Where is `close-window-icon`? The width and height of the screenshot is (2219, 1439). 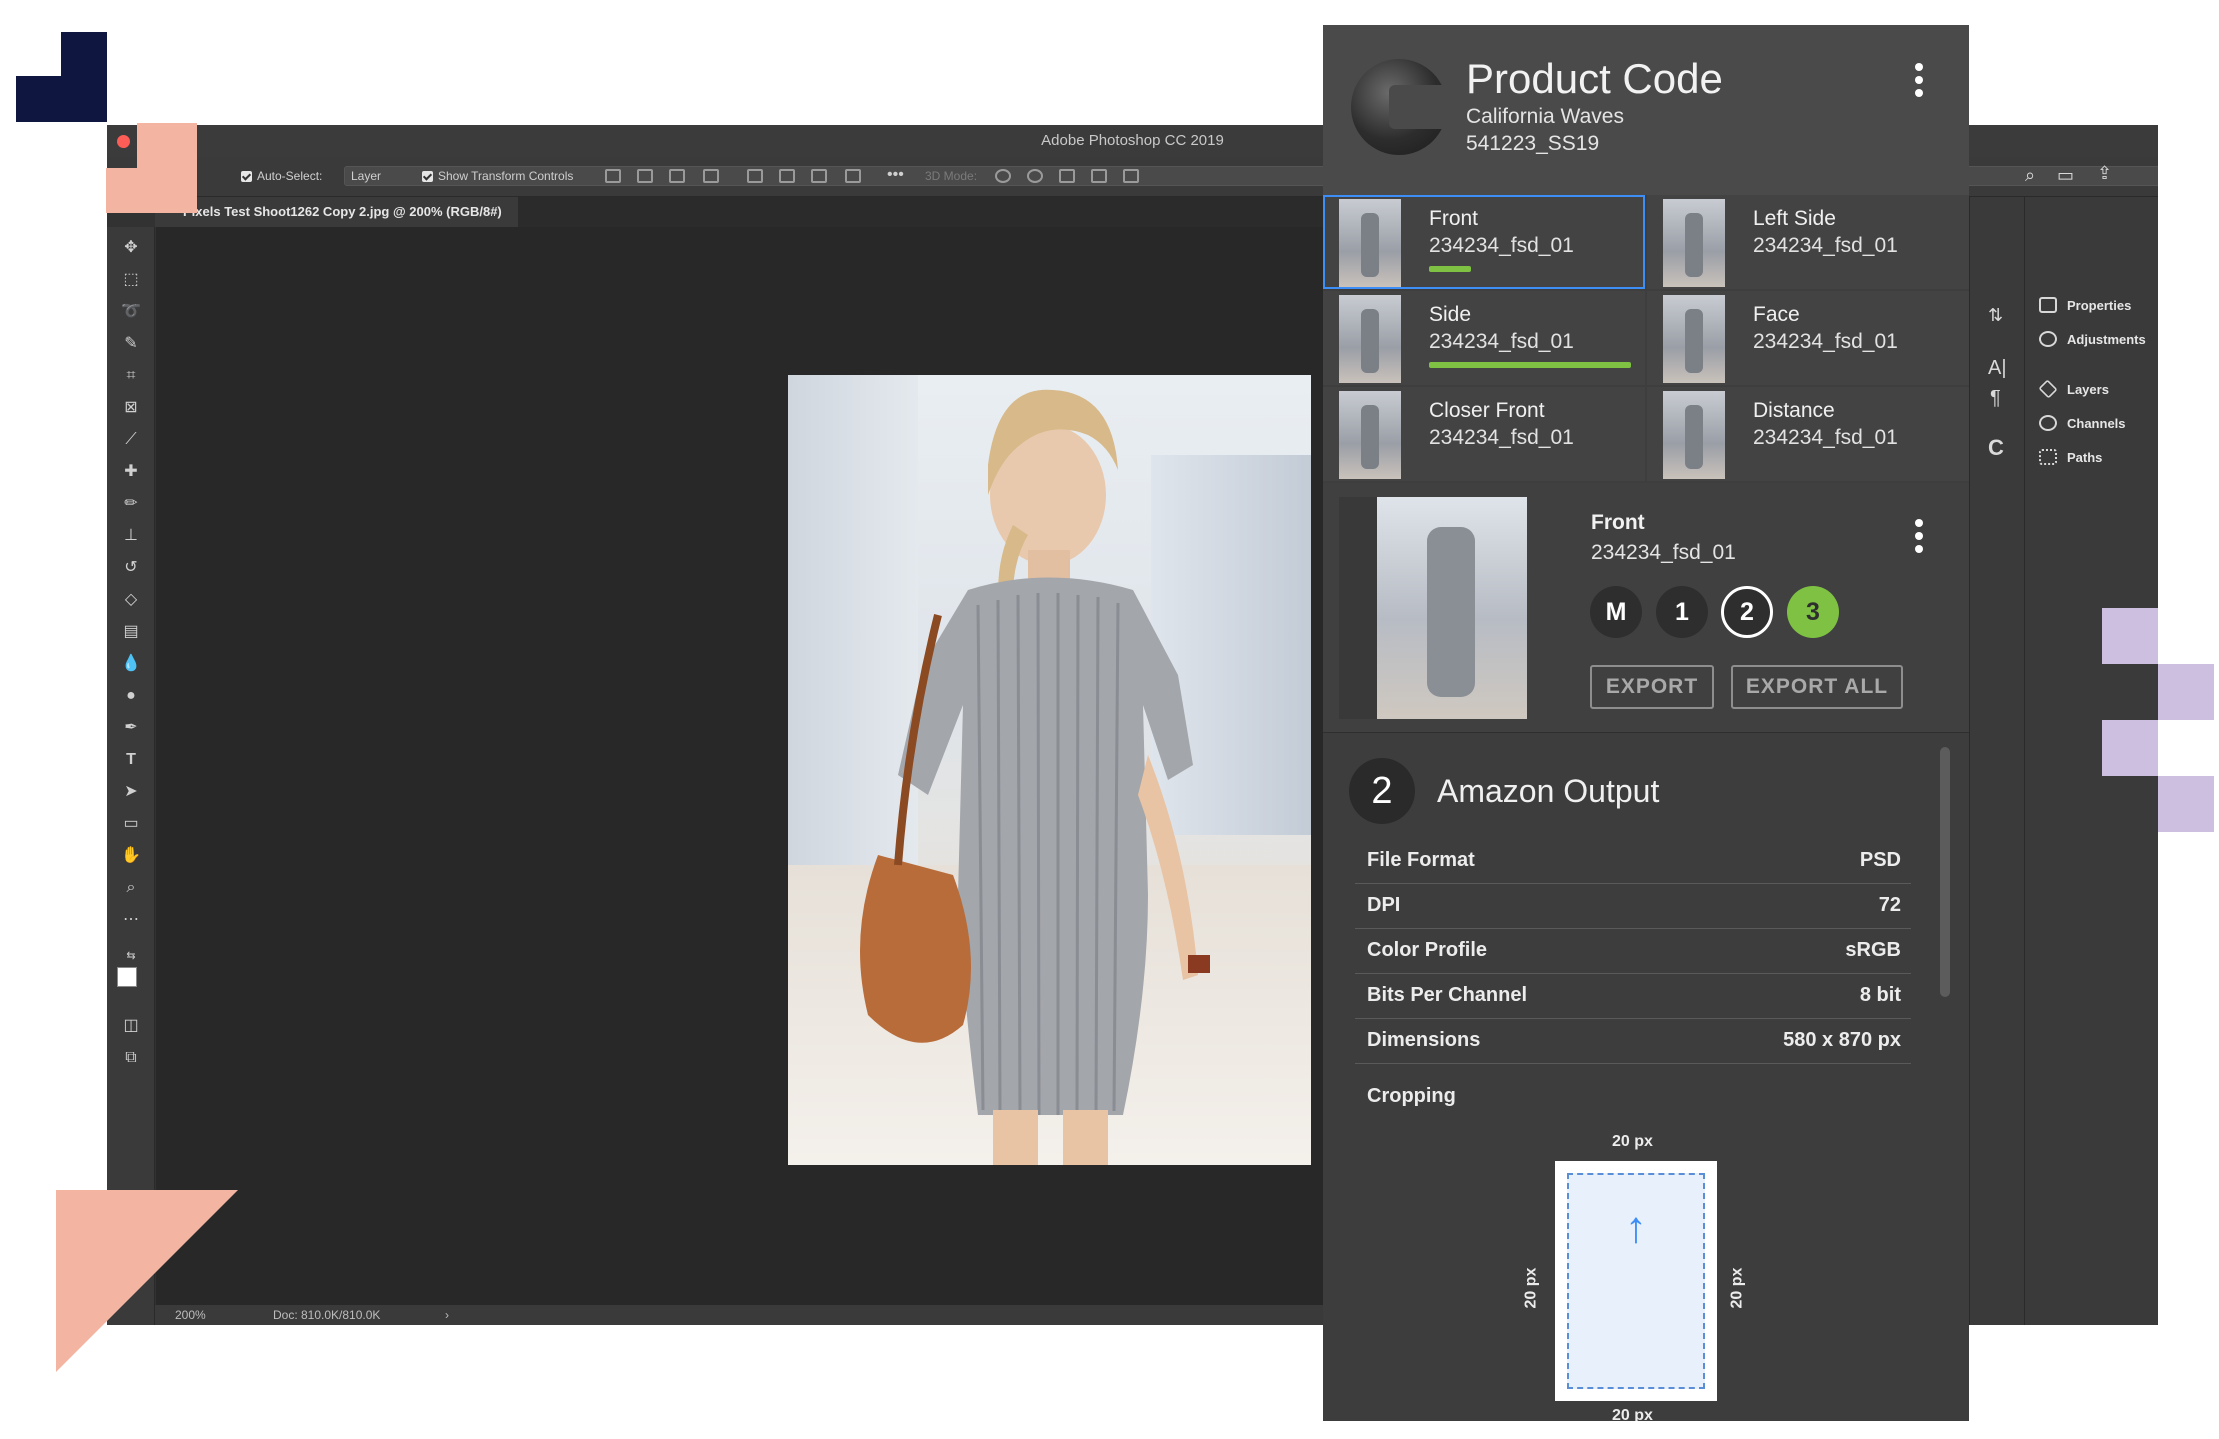 close-window-icon is located at coordinates (123, 141).